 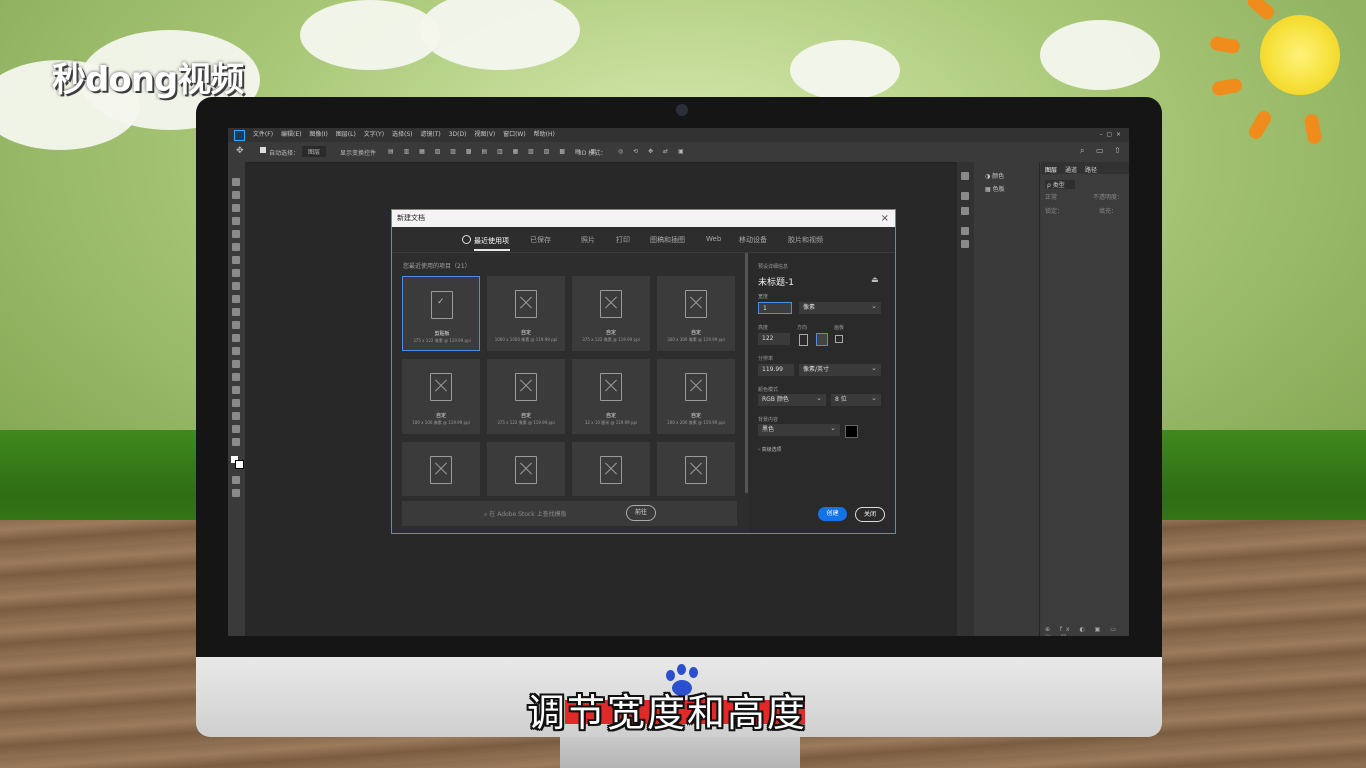 What do you see at coordinates (236, 377) in the screenshot?
I see `type-tool-icon` at bounding box center [236, 377].